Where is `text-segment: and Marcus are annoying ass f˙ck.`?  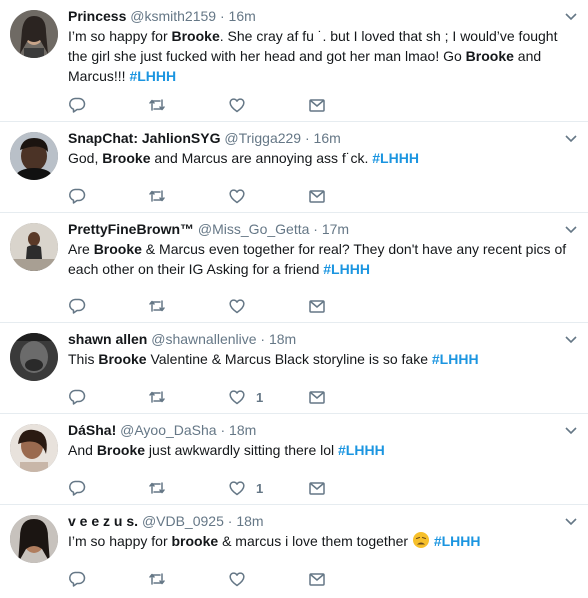 text-segment: and Marcus are annoying ass f˙ck. is located at coordinates (261, 158).